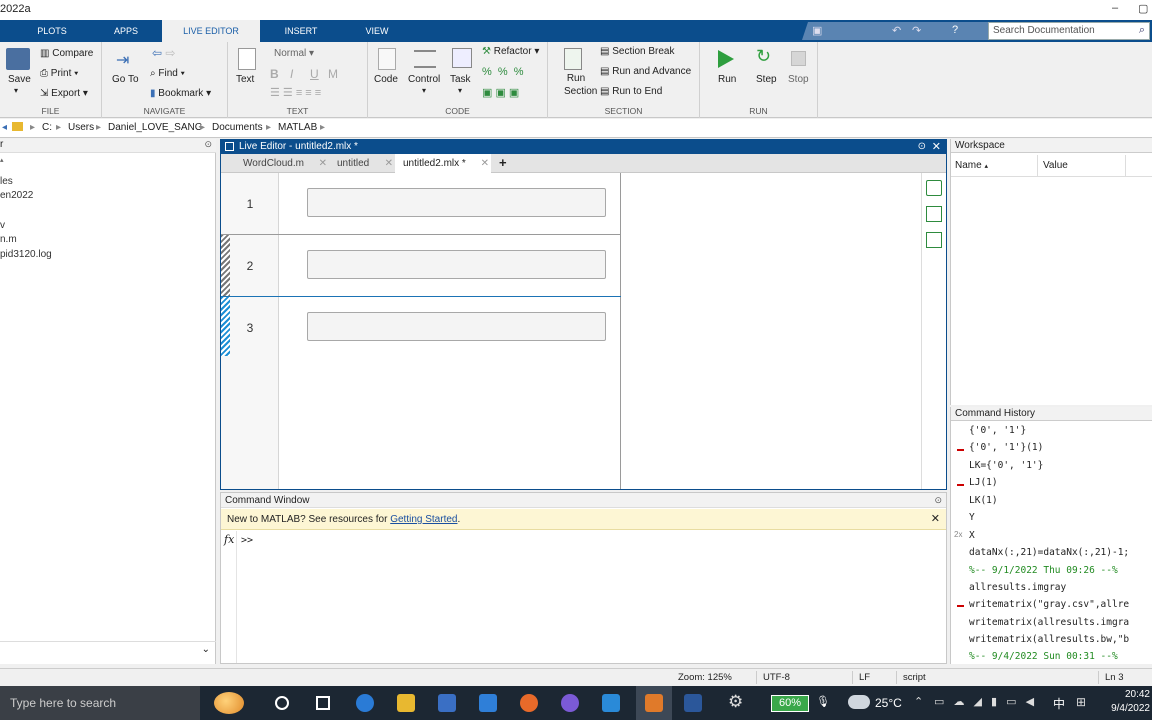 This screenshot has height=720, width=1152. What do you see at coordinates (985, 701) in the screenshot?
I see `tray-icons: ▭ ☁ ◢ ▮ ▭ ◀` at bounding box center [985, 701].